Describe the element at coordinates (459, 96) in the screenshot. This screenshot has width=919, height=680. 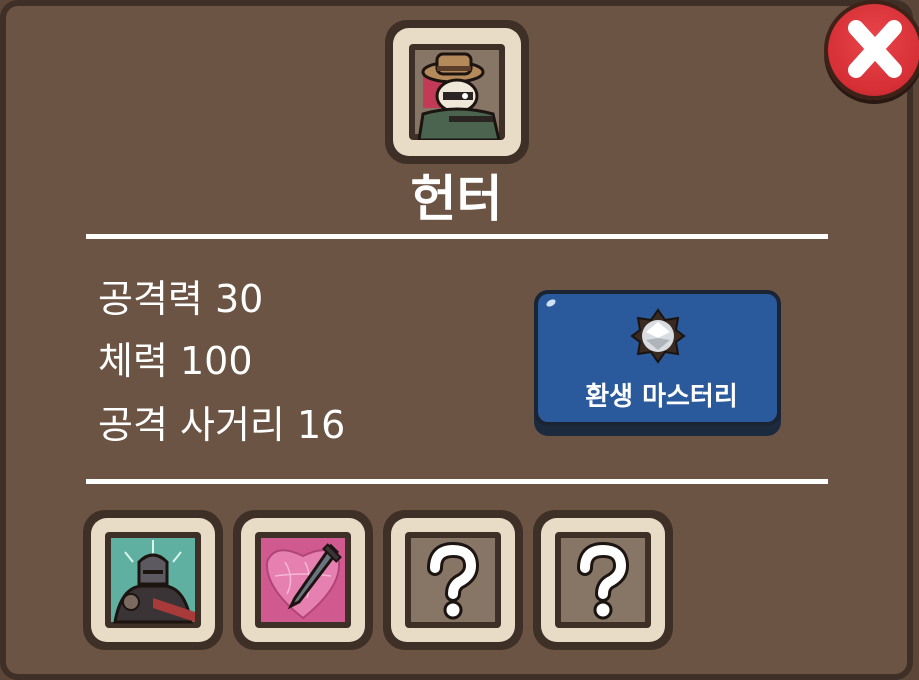
I see `hunter-portrait-icon` at that location.